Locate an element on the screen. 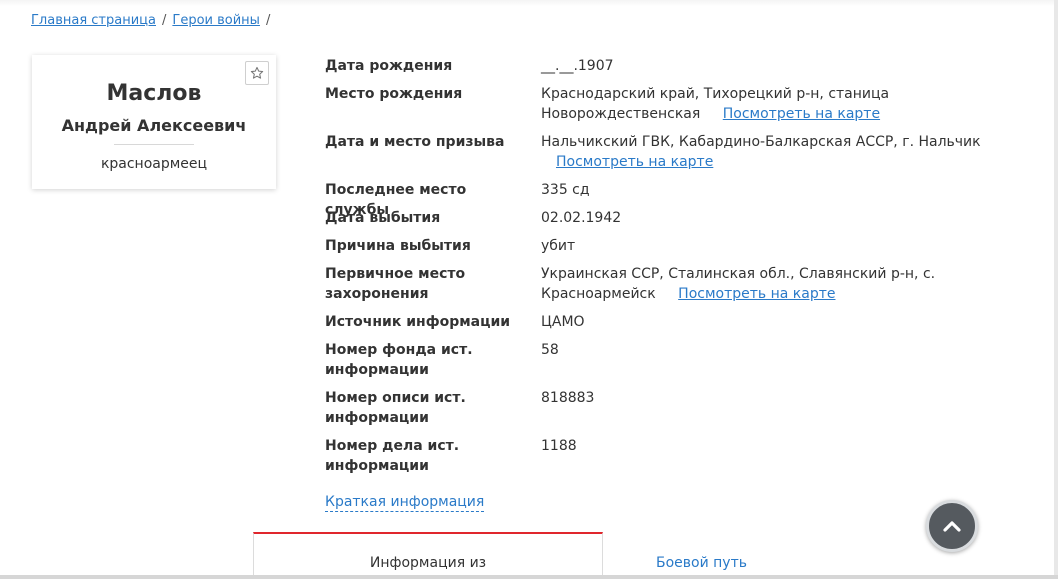  map-link-burial-place: Посмотреть на карте is located at coordinates (756, 294).